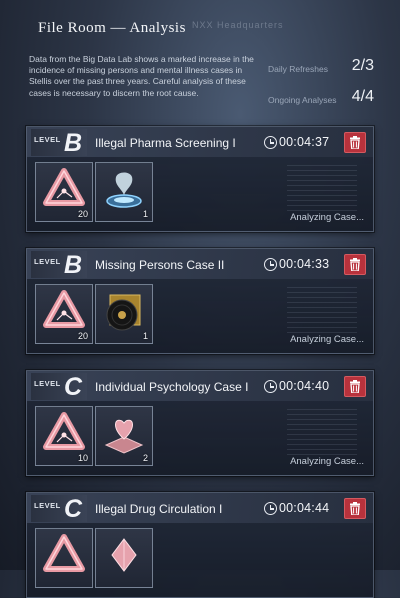 The height and width of the screenshot is (598, 400). Describe the element at coordinates (304, 142) in the screenshot. I see `case-timer: 00:04:37` at that location.